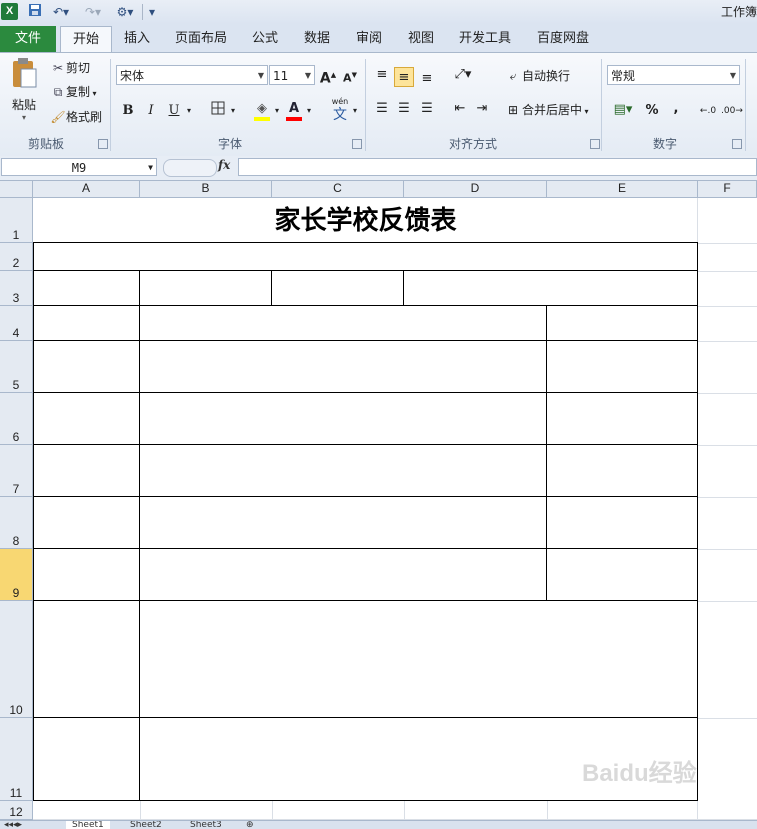 The width and height of the screenshot is (757, 829). What do you see at coordinates (365, 105) in the screenshot?
I see `group-separator` at bounding box center [365, 105].